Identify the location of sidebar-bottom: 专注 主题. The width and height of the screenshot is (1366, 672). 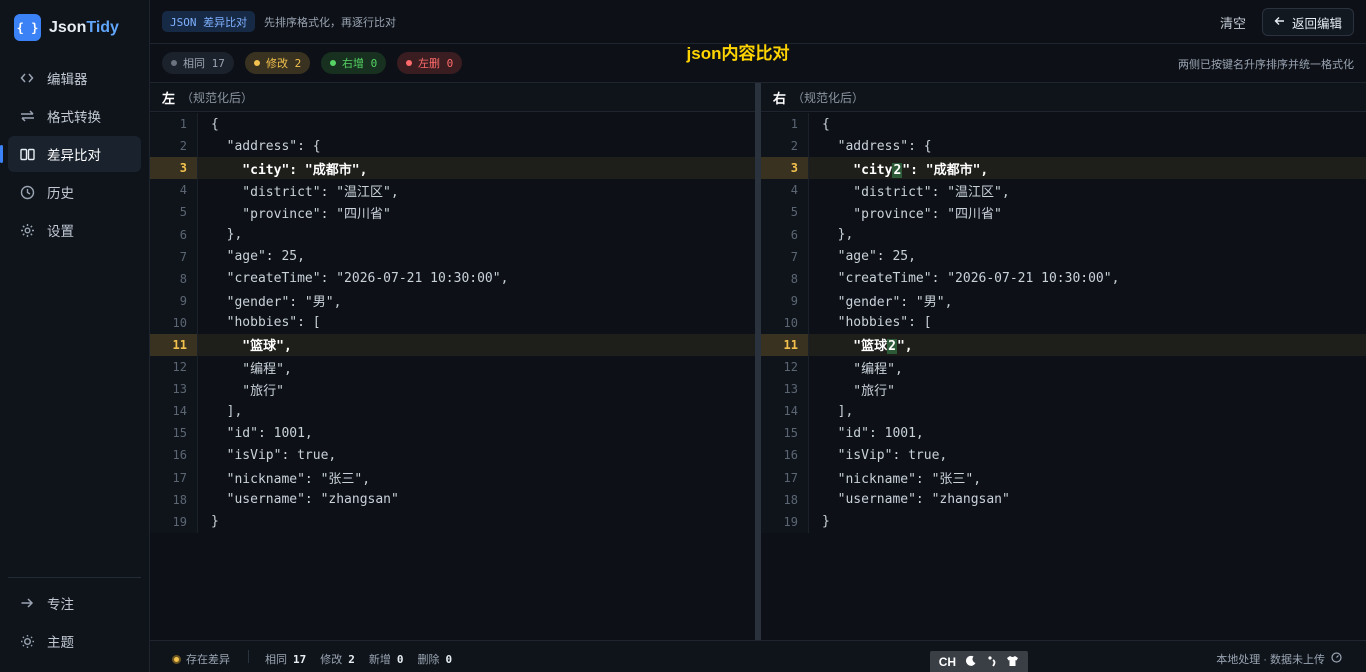
(74, 623).